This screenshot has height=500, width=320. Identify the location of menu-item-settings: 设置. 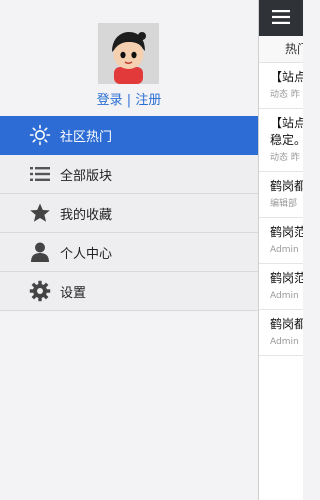
(129, 291).